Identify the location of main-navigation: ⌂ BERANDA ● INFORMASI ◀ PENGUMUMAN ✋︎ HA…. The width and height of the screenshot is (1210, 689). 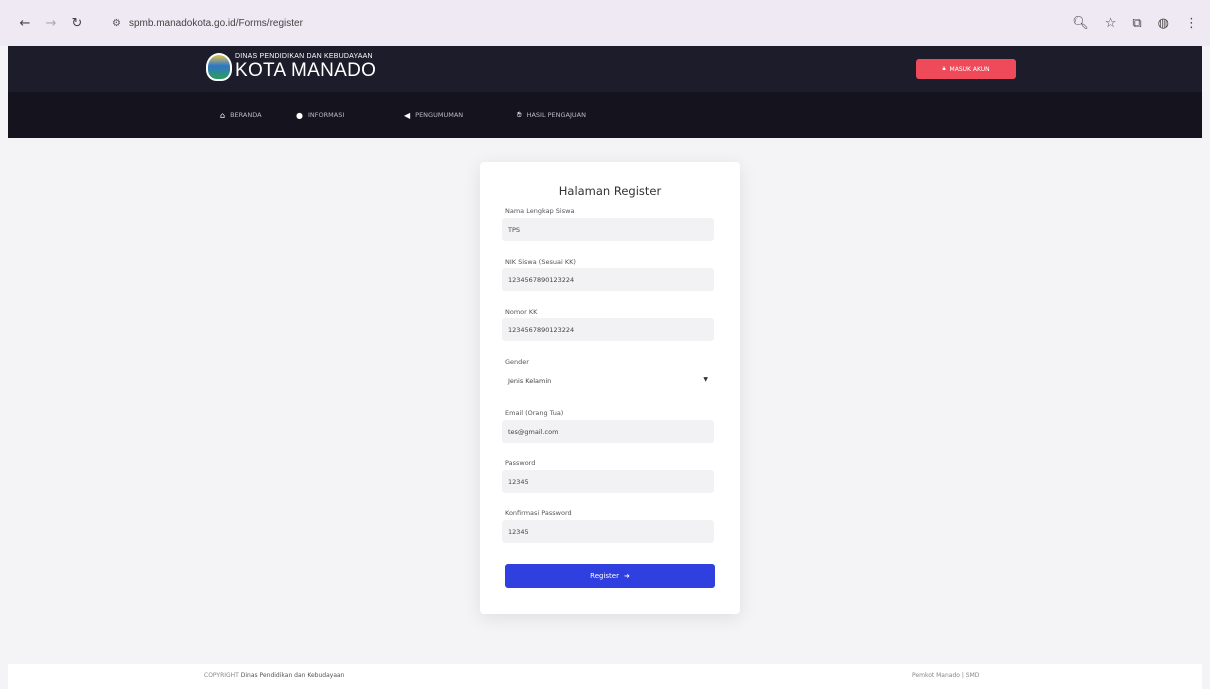
(605, 115).